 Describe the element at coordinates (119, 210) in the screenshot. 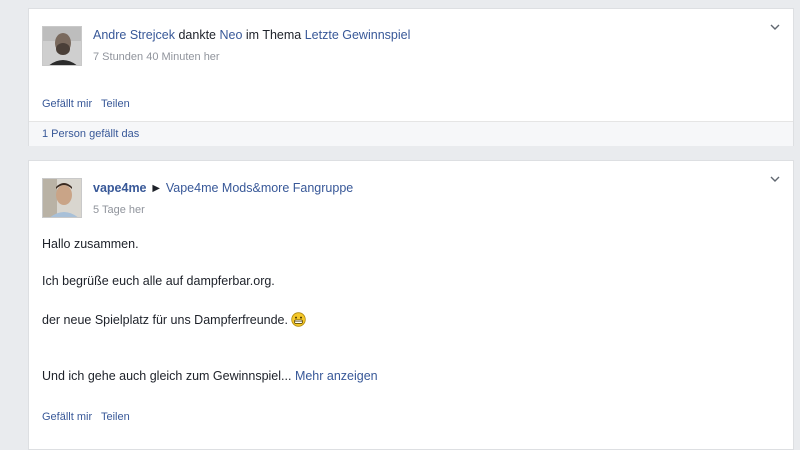

I see `timestamp: 5 Tage her` at that location.